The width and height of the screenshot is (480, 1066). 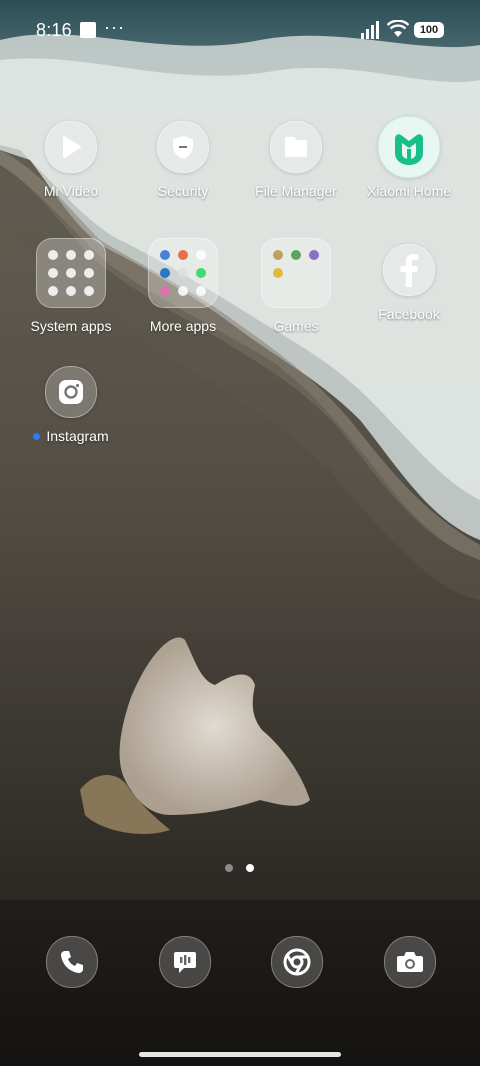 I want to click on play-icon, so click(x=71, y=147).